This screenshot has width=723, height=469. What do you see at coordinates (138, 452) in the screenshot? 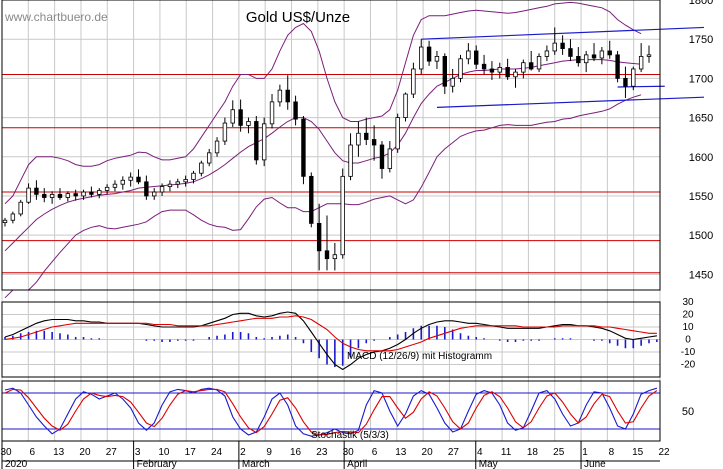
I see `x-day-tick-label: 3` at bounding box center [138, 452].